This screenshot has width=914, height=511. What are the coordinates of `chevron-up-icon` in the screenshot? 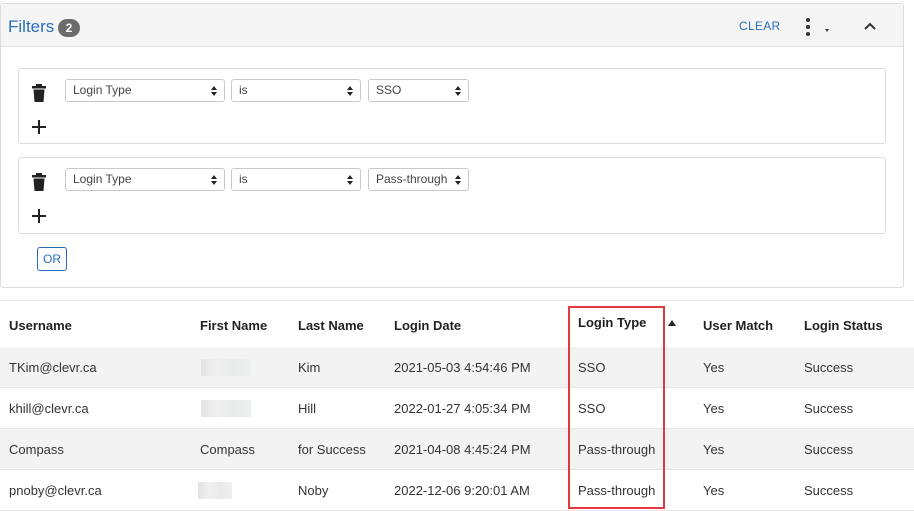 It's located at (870, 26).